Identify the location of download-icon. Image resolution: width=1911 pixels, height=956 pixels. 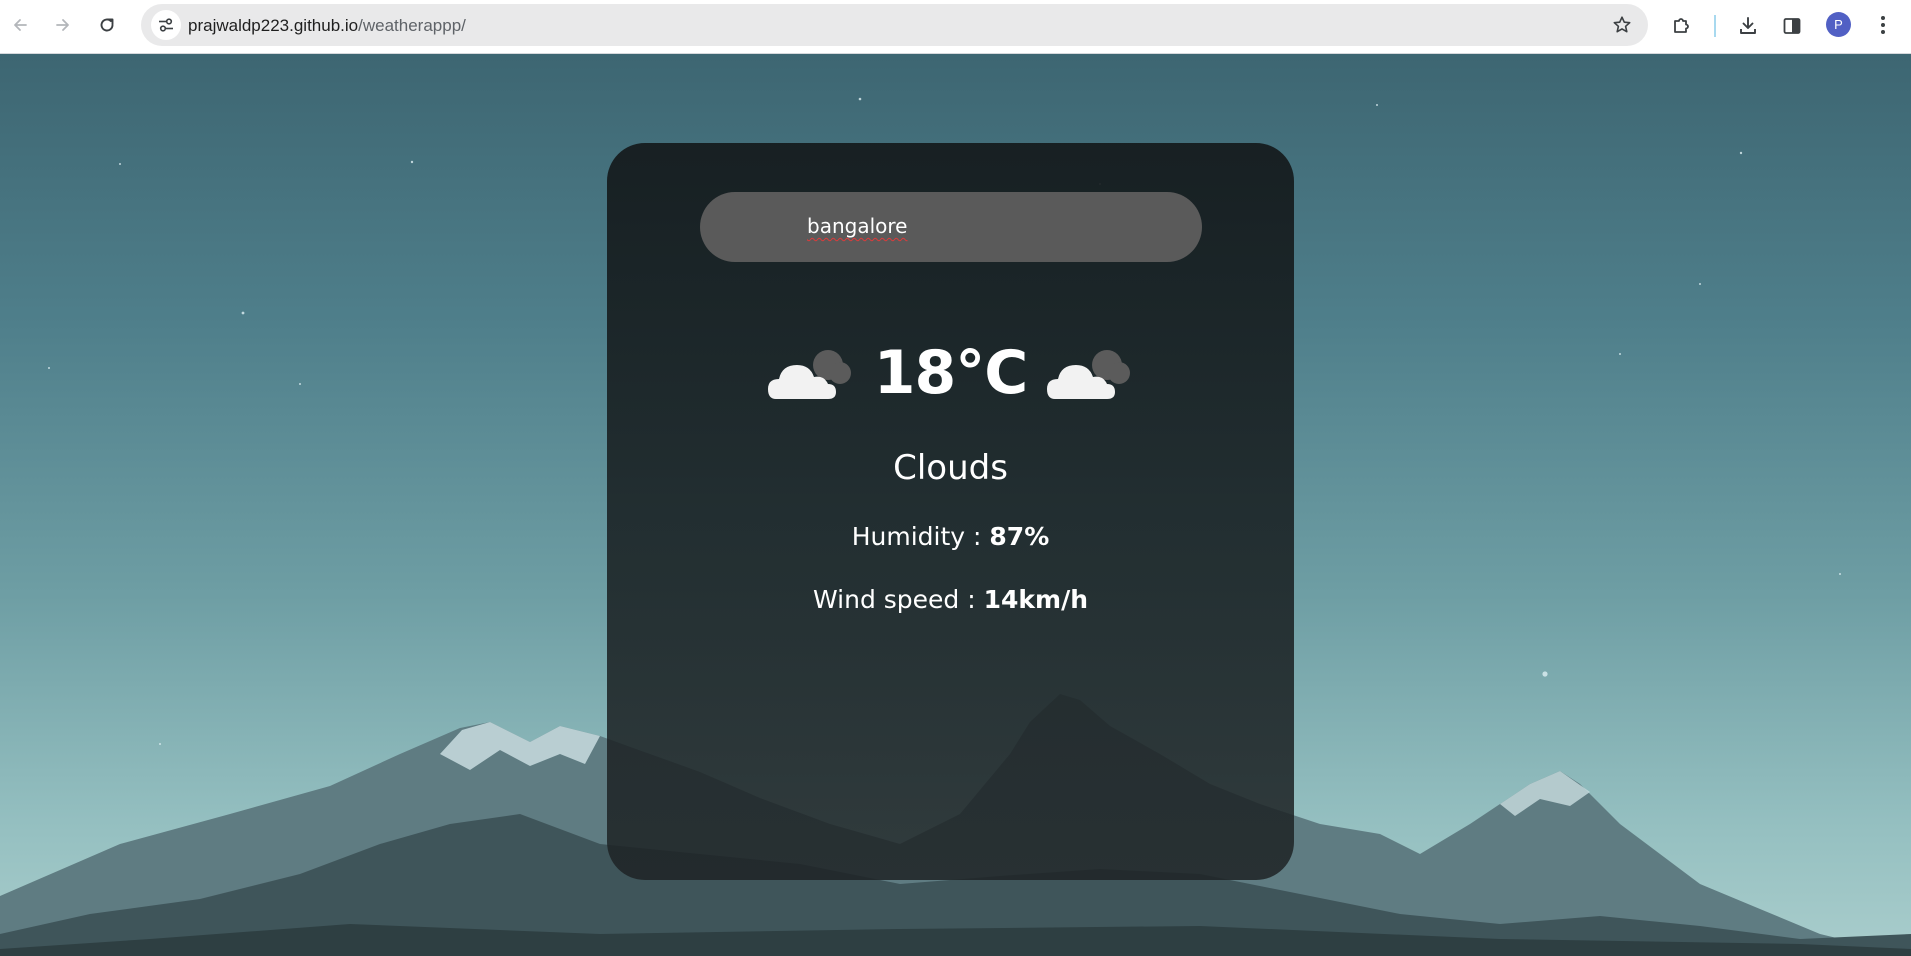
(1748, 25).